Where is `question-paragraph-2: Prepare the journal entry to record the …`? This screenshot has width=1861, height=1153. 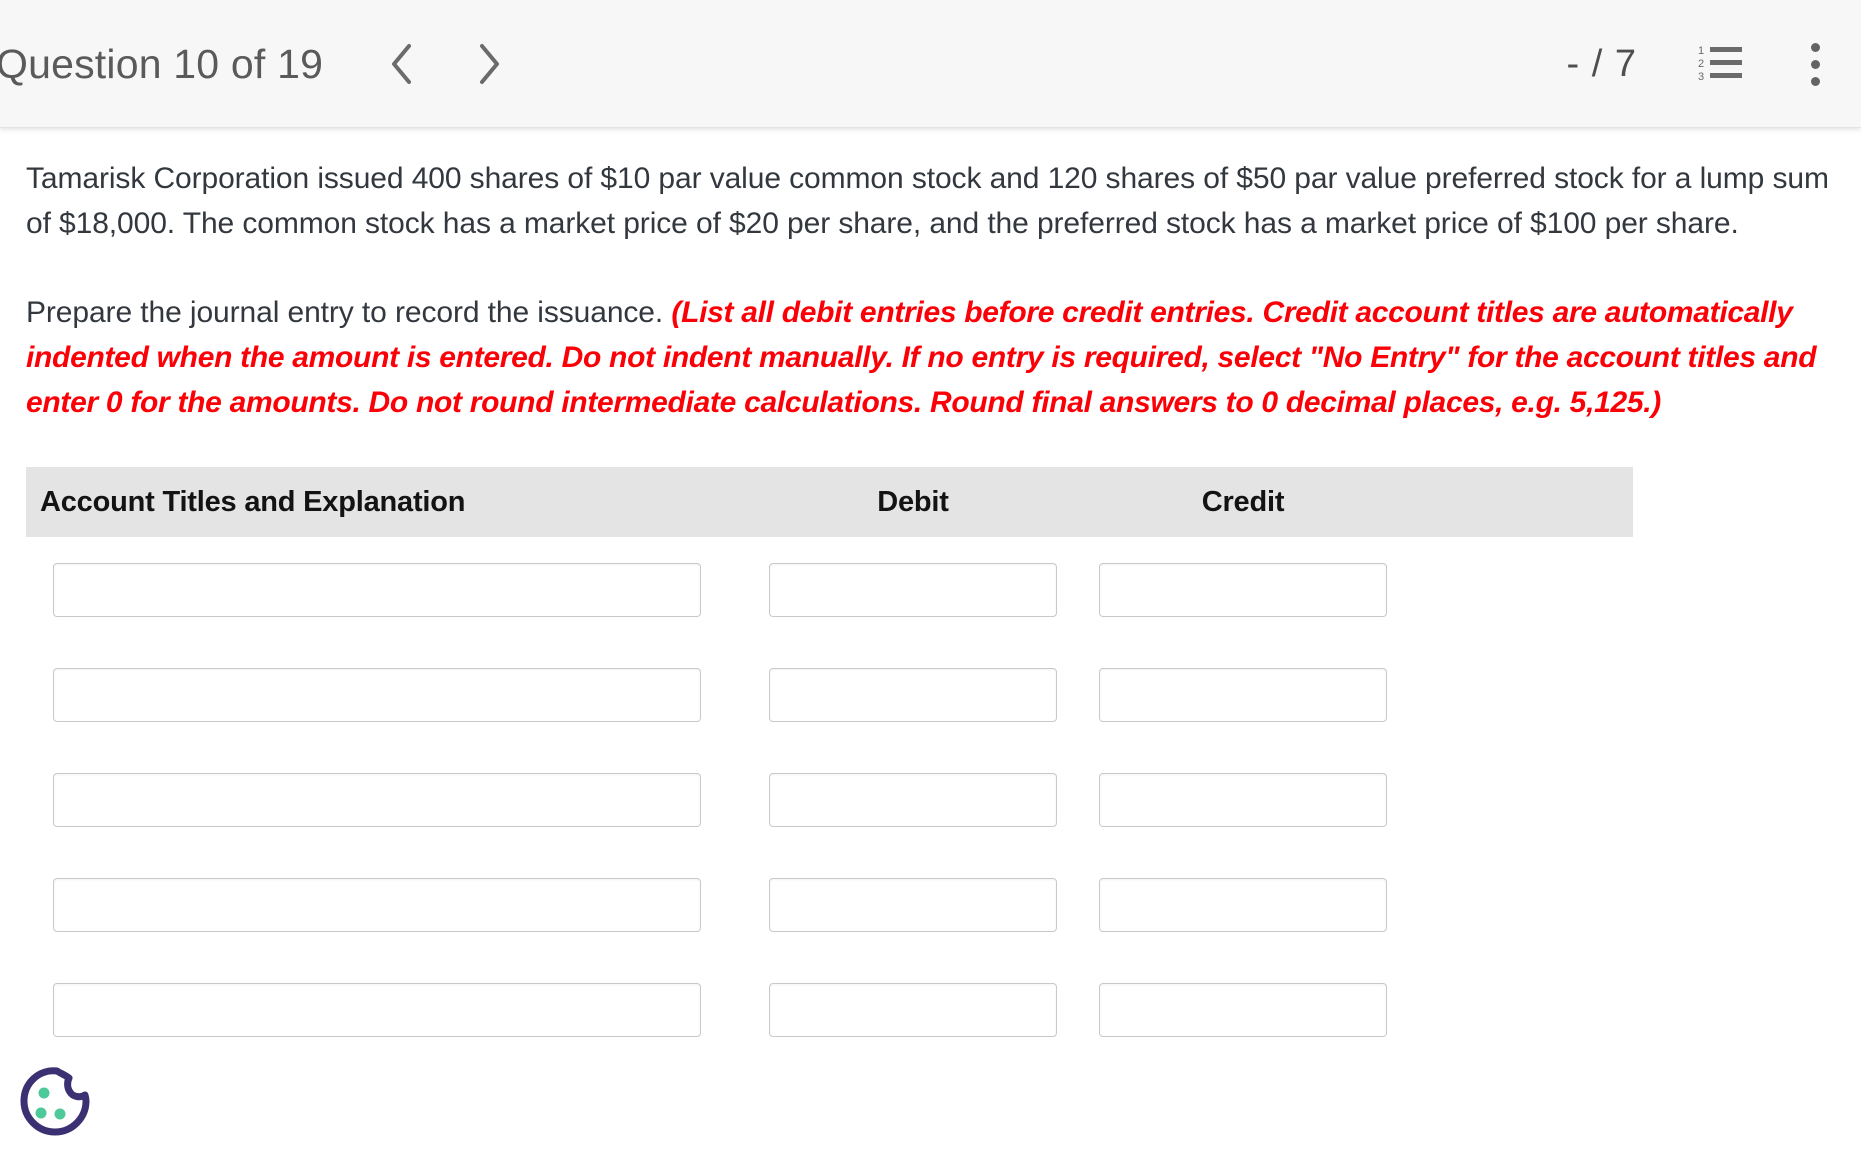
question-paragraph-2: Prepare the journal entry to record the … is located at coordinates (930, 357).